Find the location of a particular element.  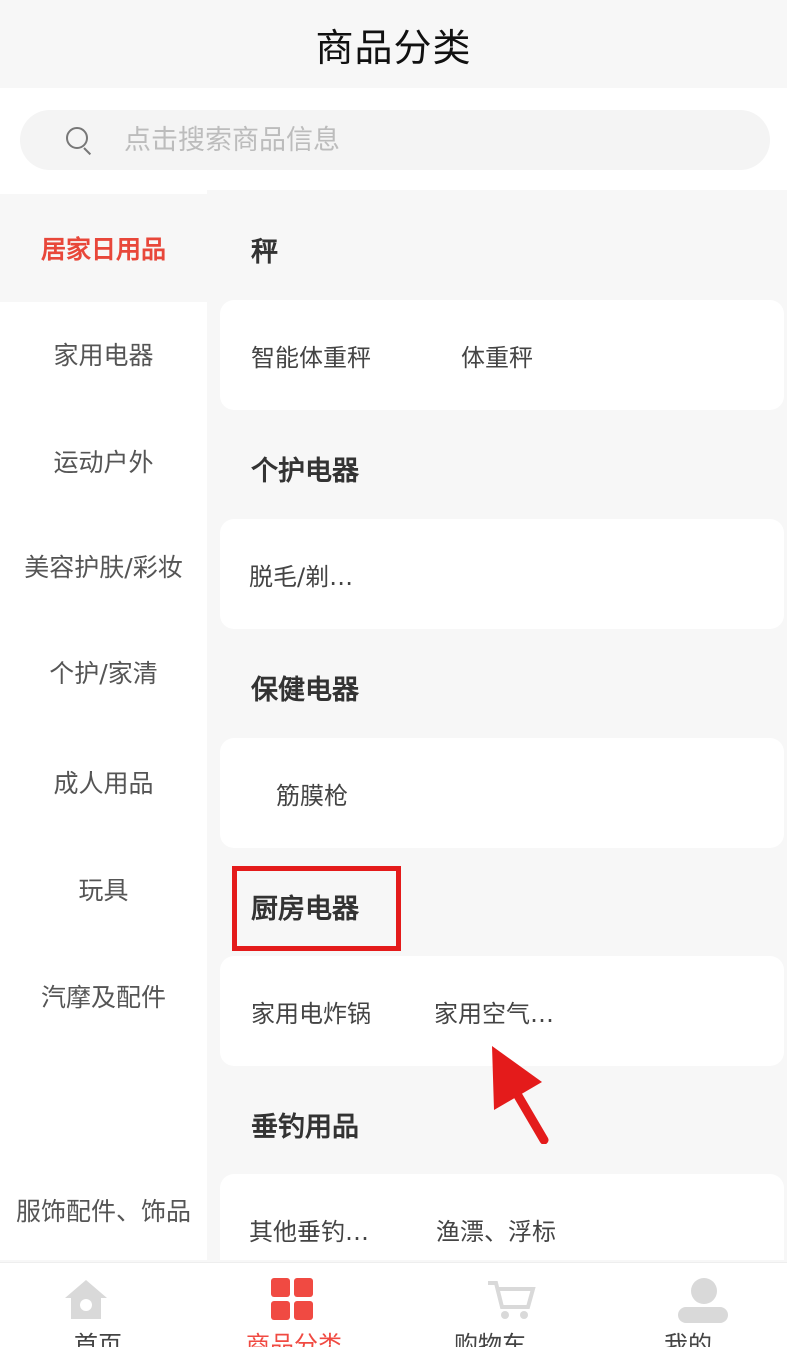

sidebar-item-adult: 成人用品 is located at coordinates (103, 782).